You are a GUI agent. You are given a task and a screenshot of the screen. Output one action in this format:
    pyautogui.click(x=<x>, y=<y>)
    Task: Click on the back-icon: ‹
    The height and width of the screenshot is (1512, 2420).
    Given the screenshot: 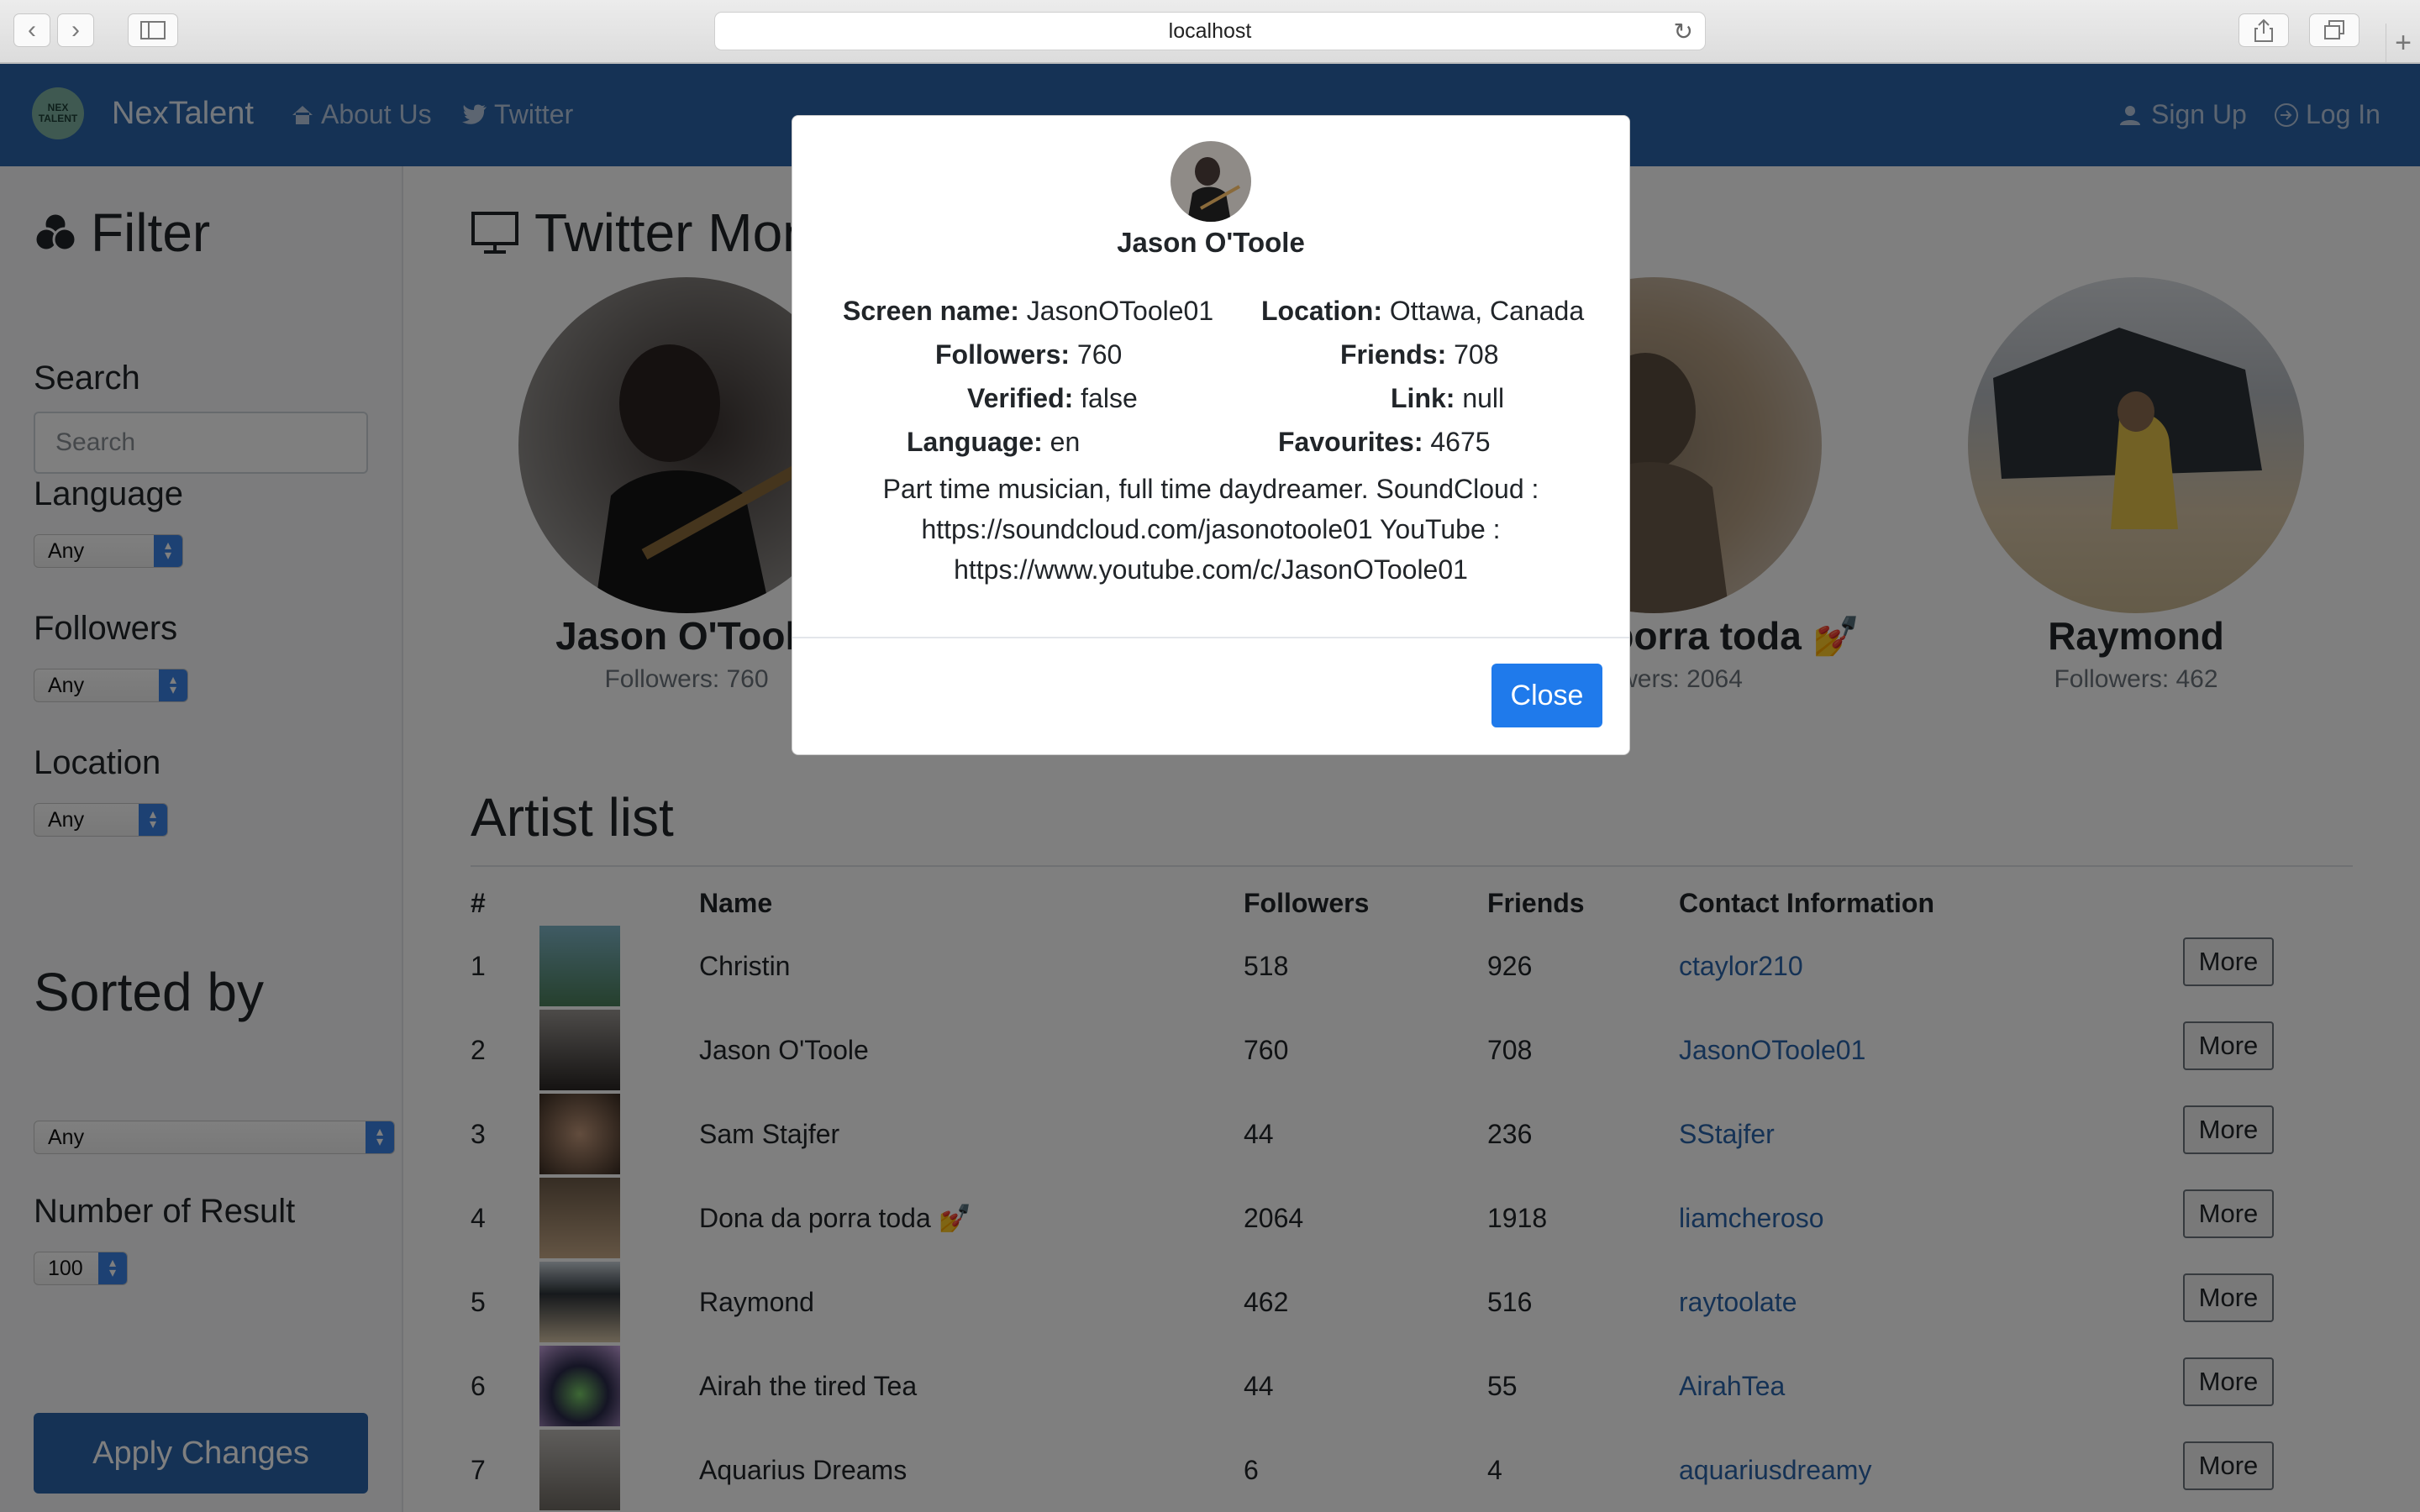 What is the action you would take?
    pyautogui.click(x=31, y=30)
    